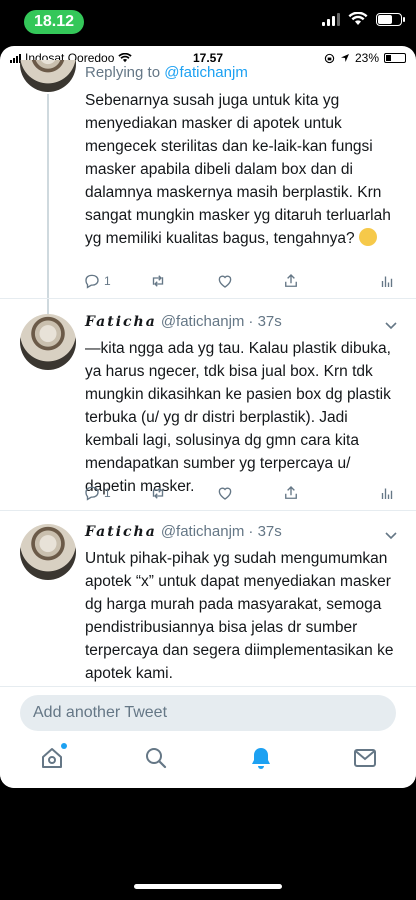  I want to click on messages-icon, so click(365, 758).